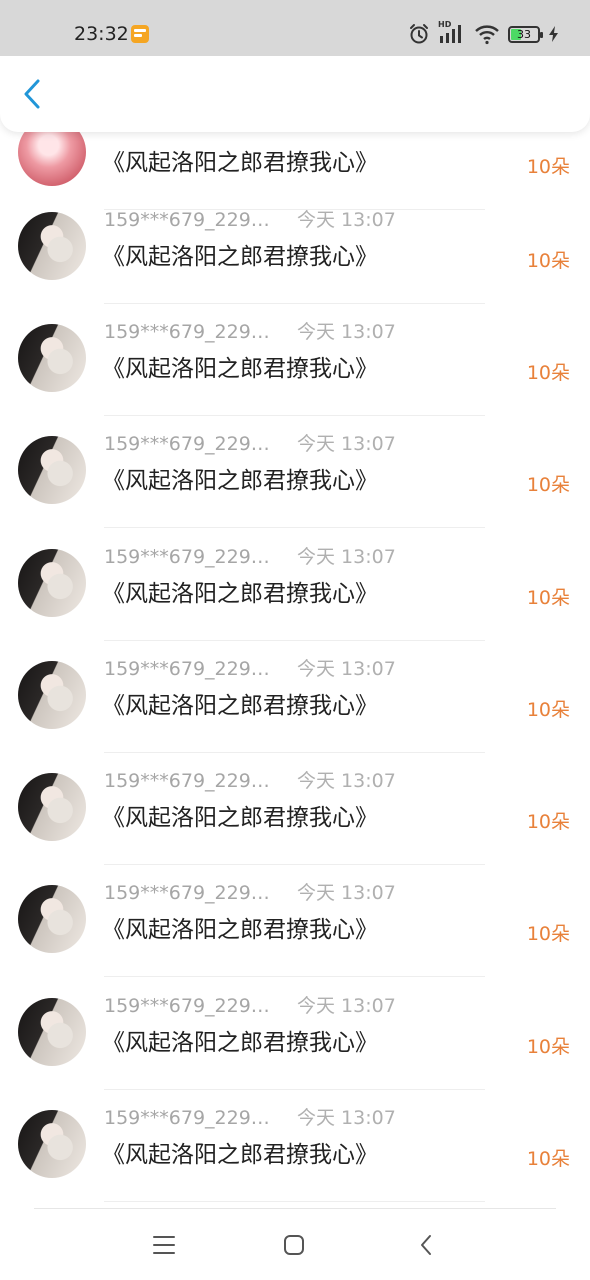 Image resolution: width=590 pixels, height=1280 pixels. I want to click on battery-percent: 33, so click(524, 34).